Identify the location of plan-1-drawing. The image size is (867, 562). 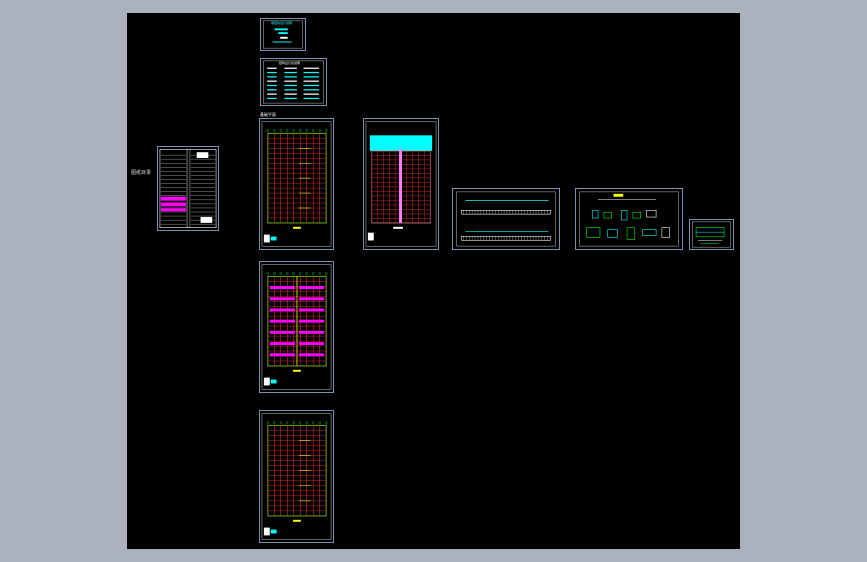
(296, 184).